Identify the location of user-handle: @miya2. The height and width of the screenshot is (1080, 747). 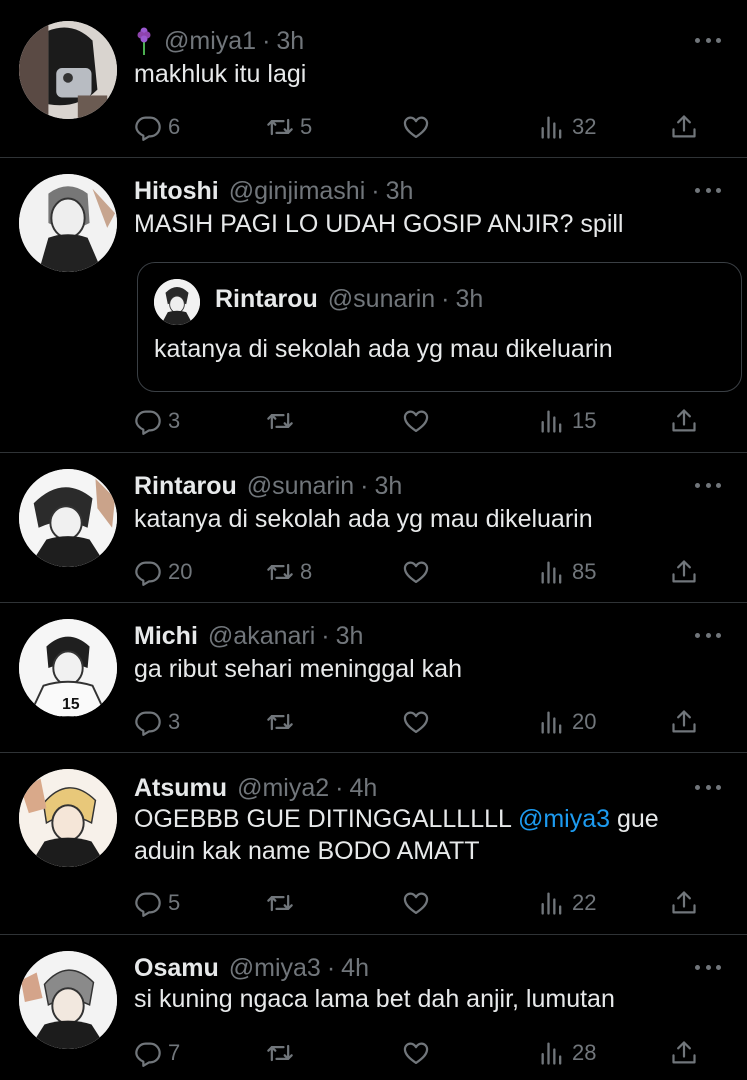
(283, 788).